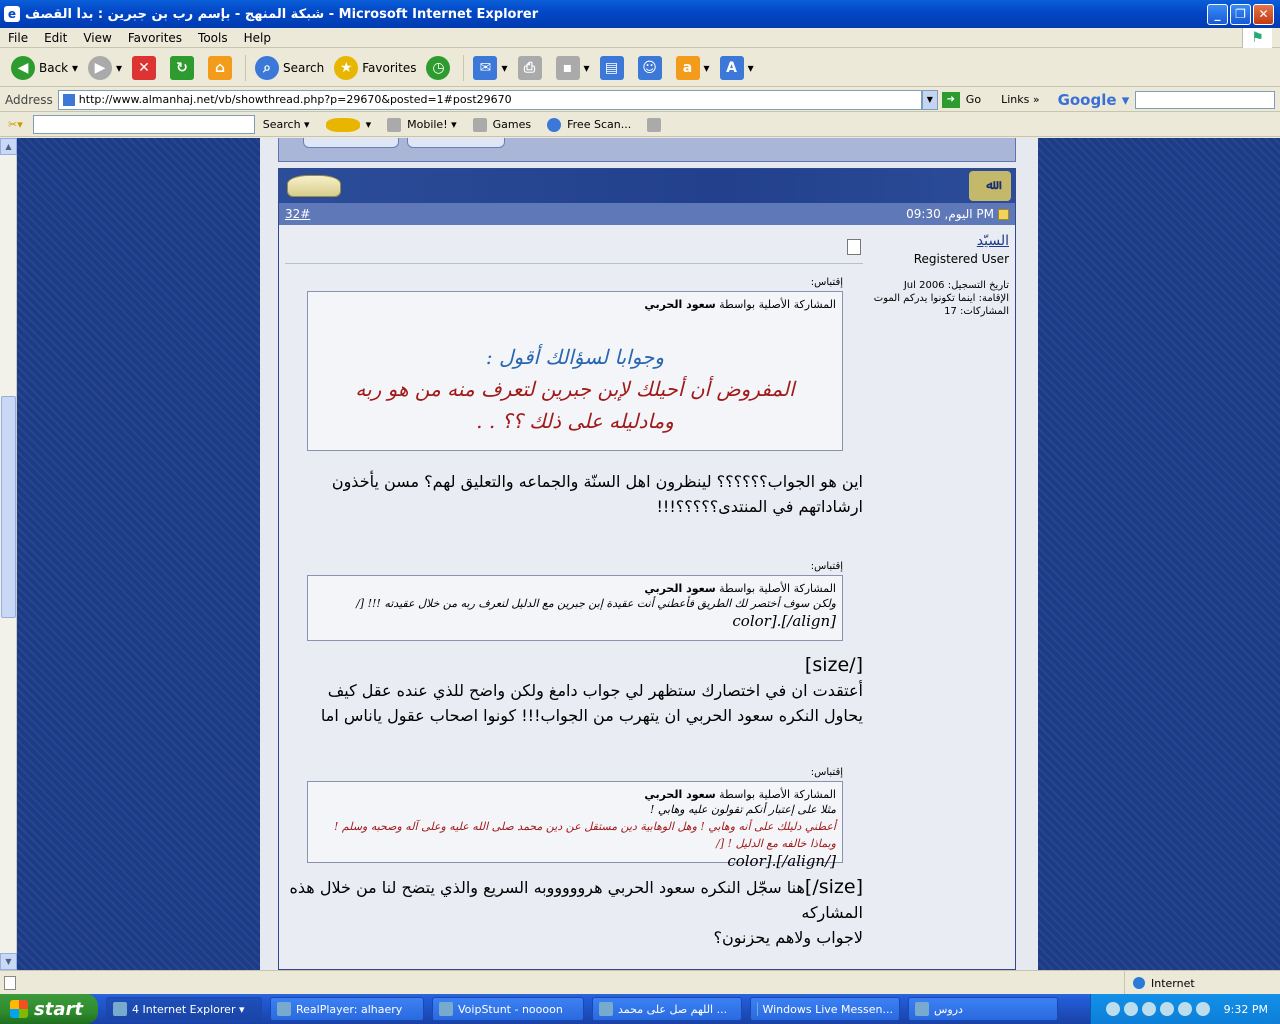  I want to click on close-button: ✕, so click(1263, 14).